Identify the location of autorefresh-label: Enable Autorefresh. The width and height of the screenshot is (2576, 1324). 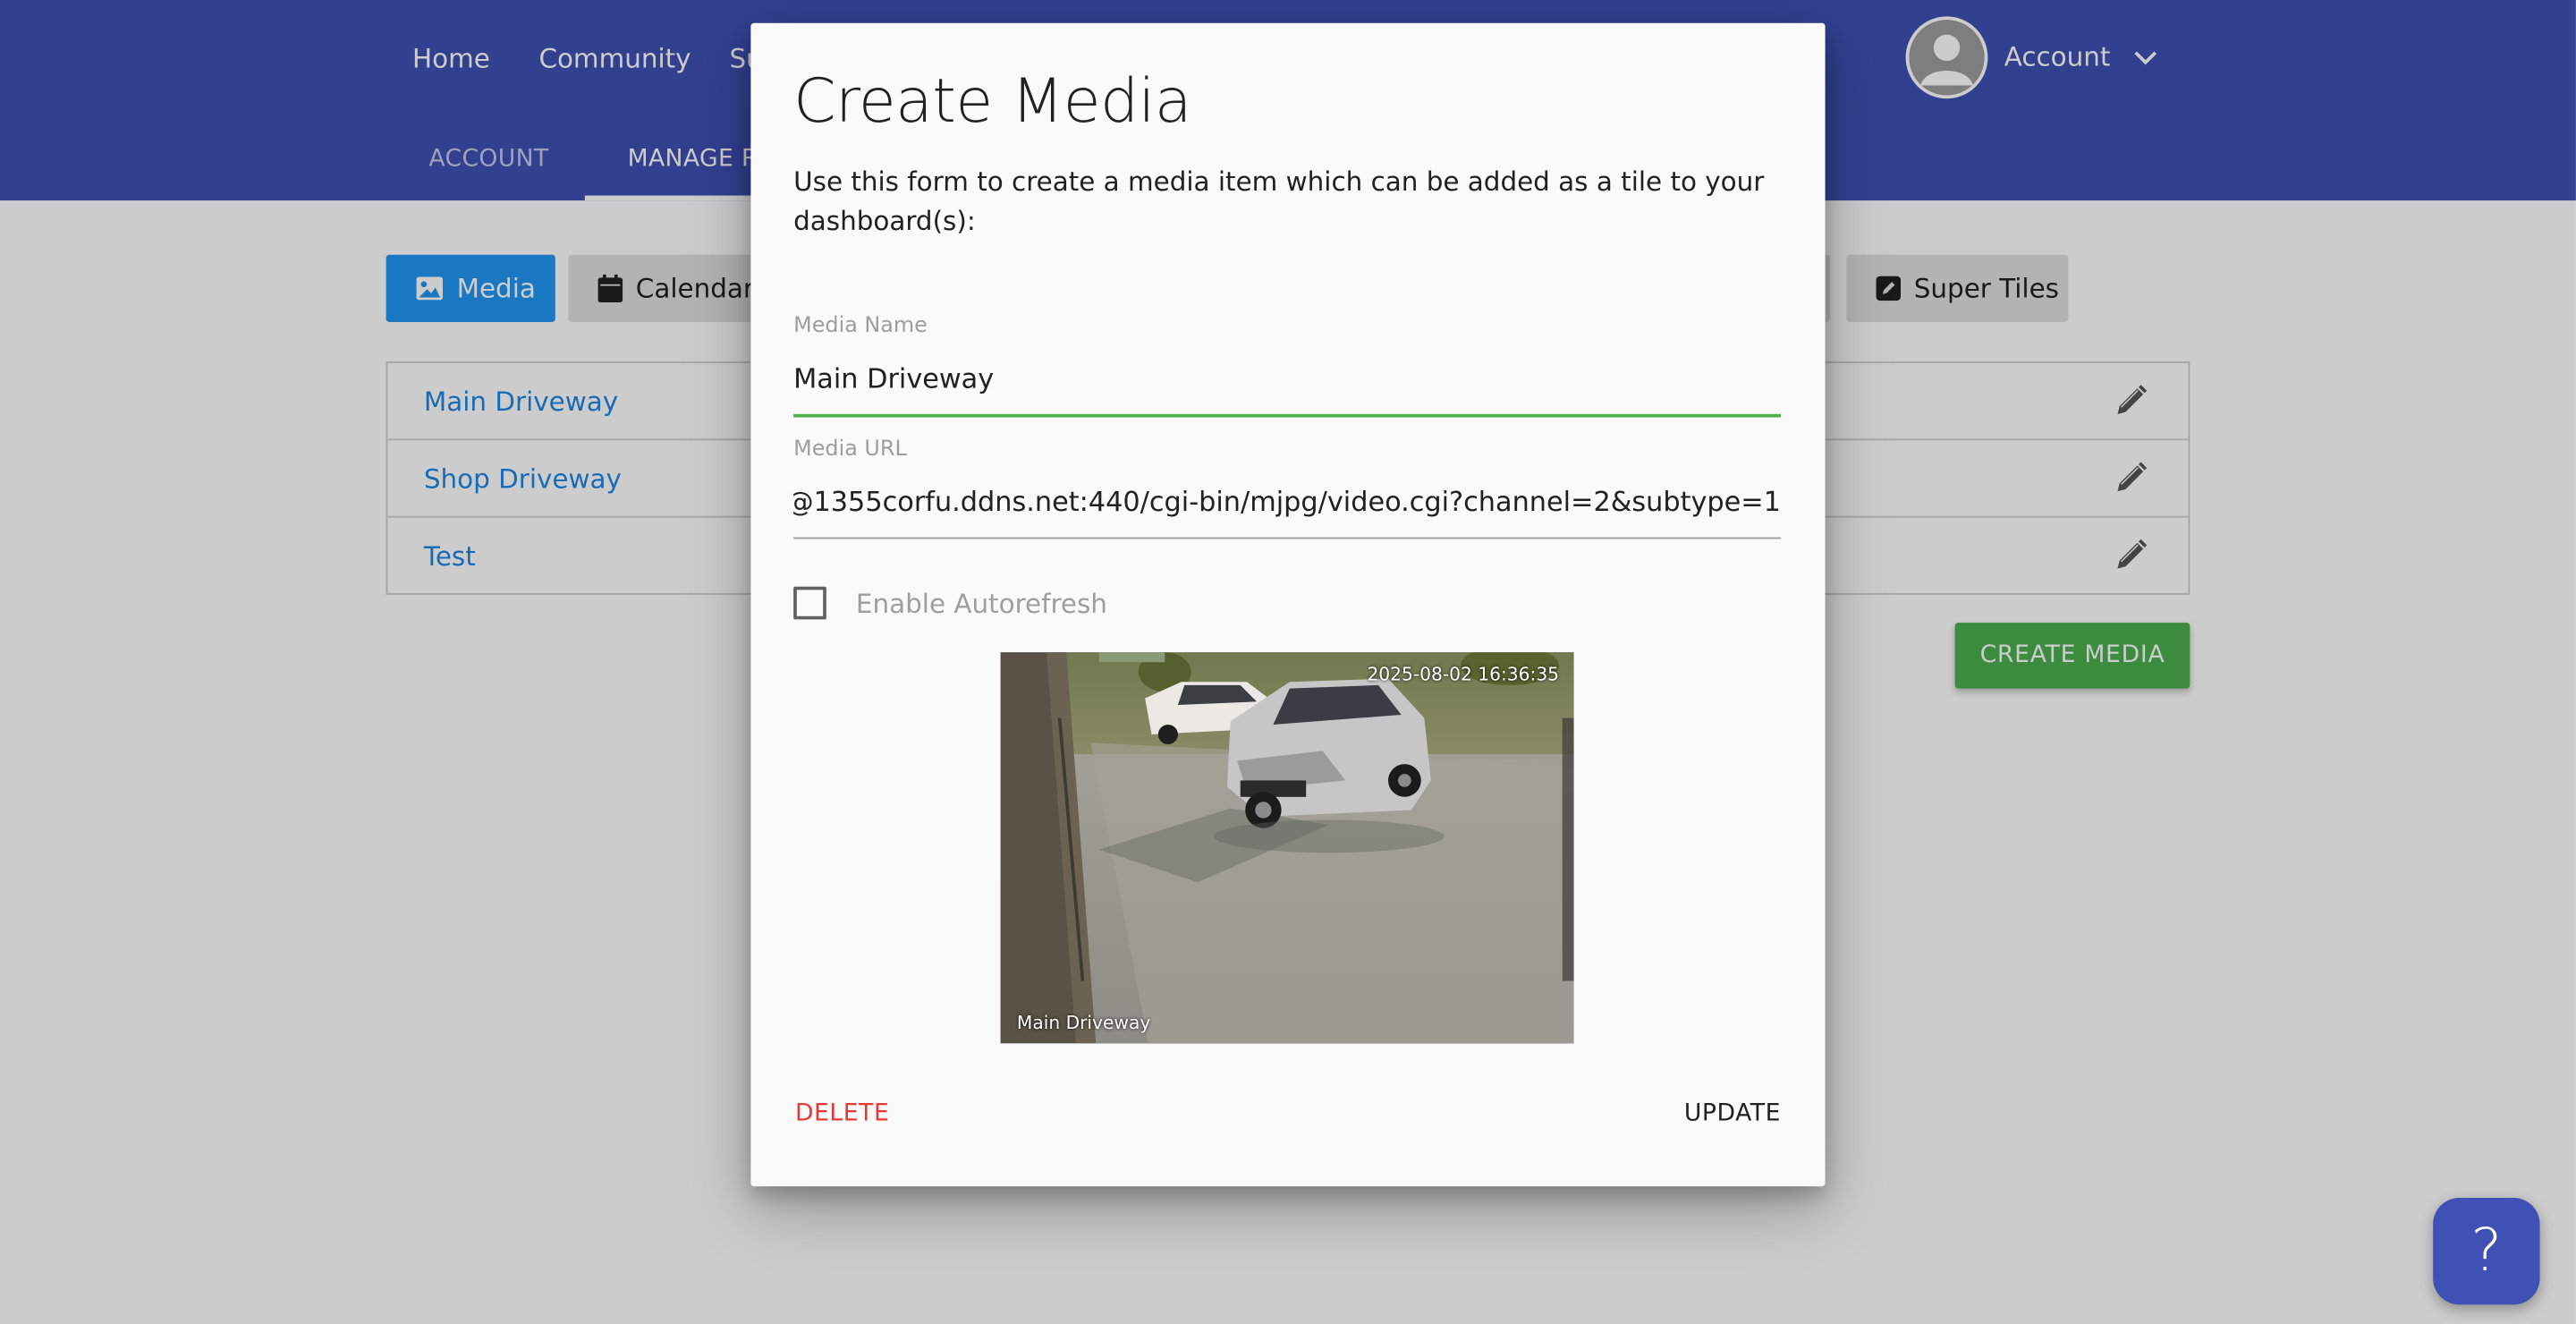
(981, 605).